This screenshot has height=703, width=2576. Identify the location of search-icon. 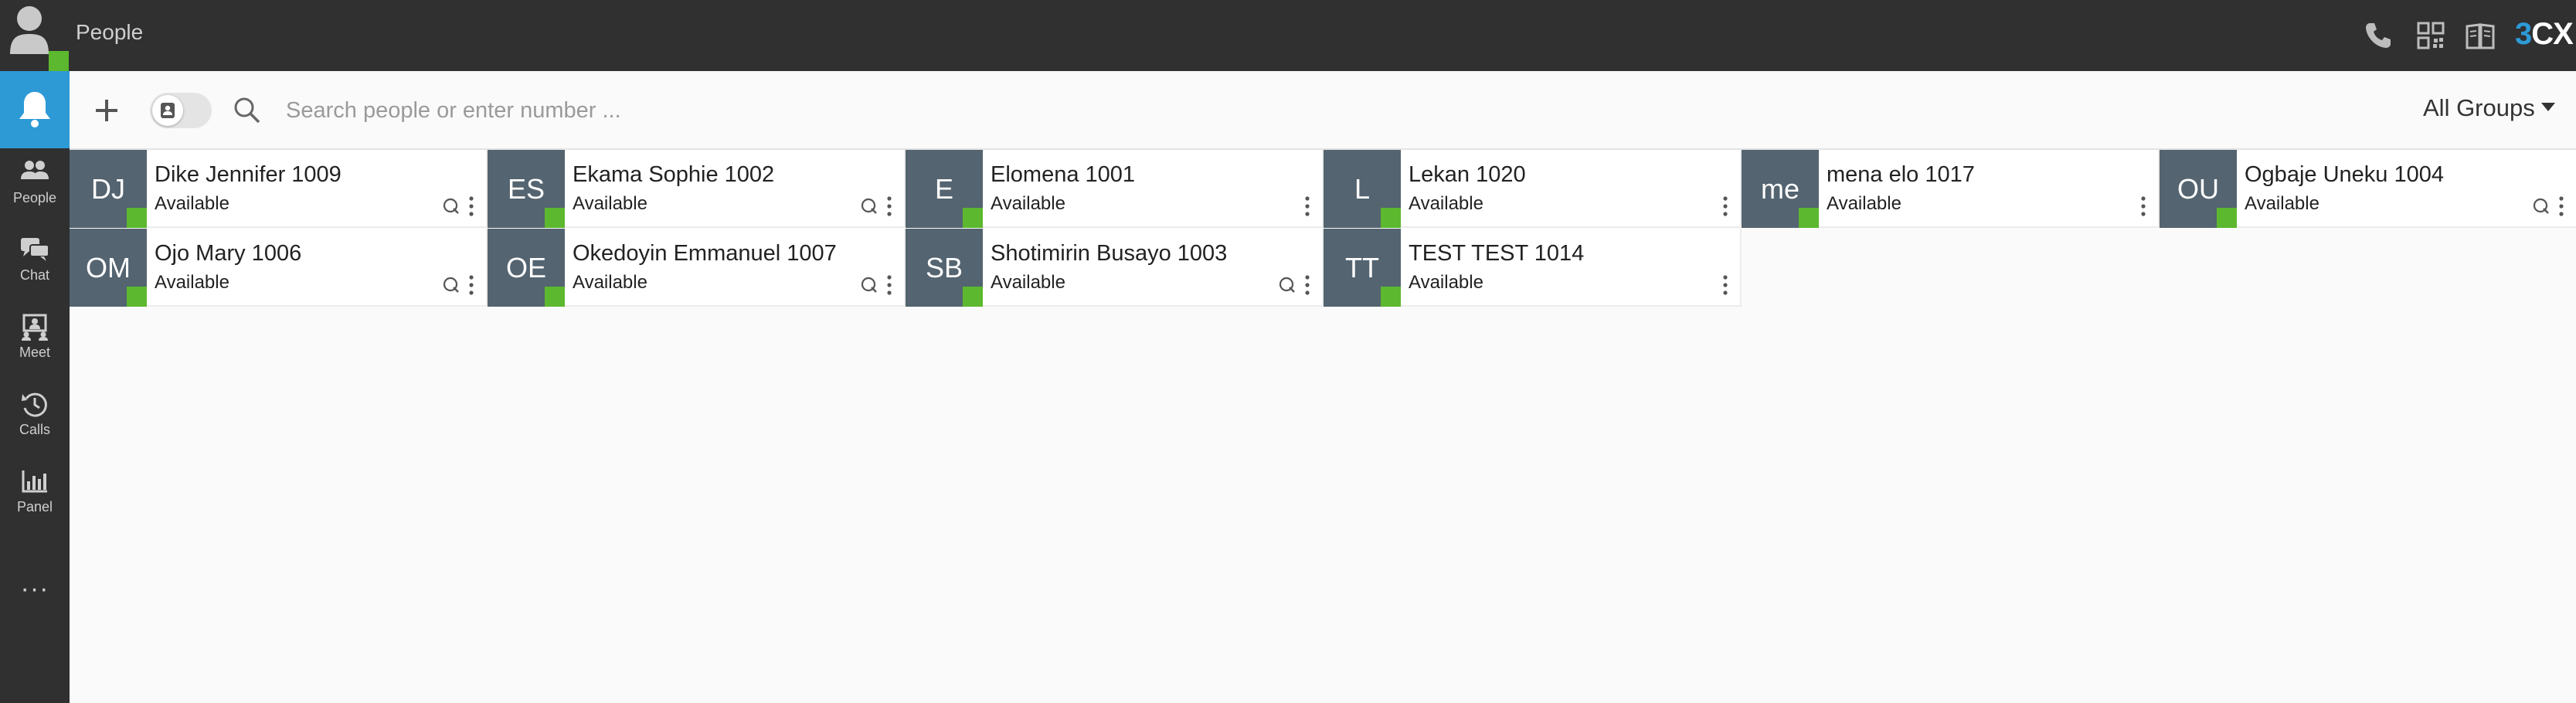
(247, 110).